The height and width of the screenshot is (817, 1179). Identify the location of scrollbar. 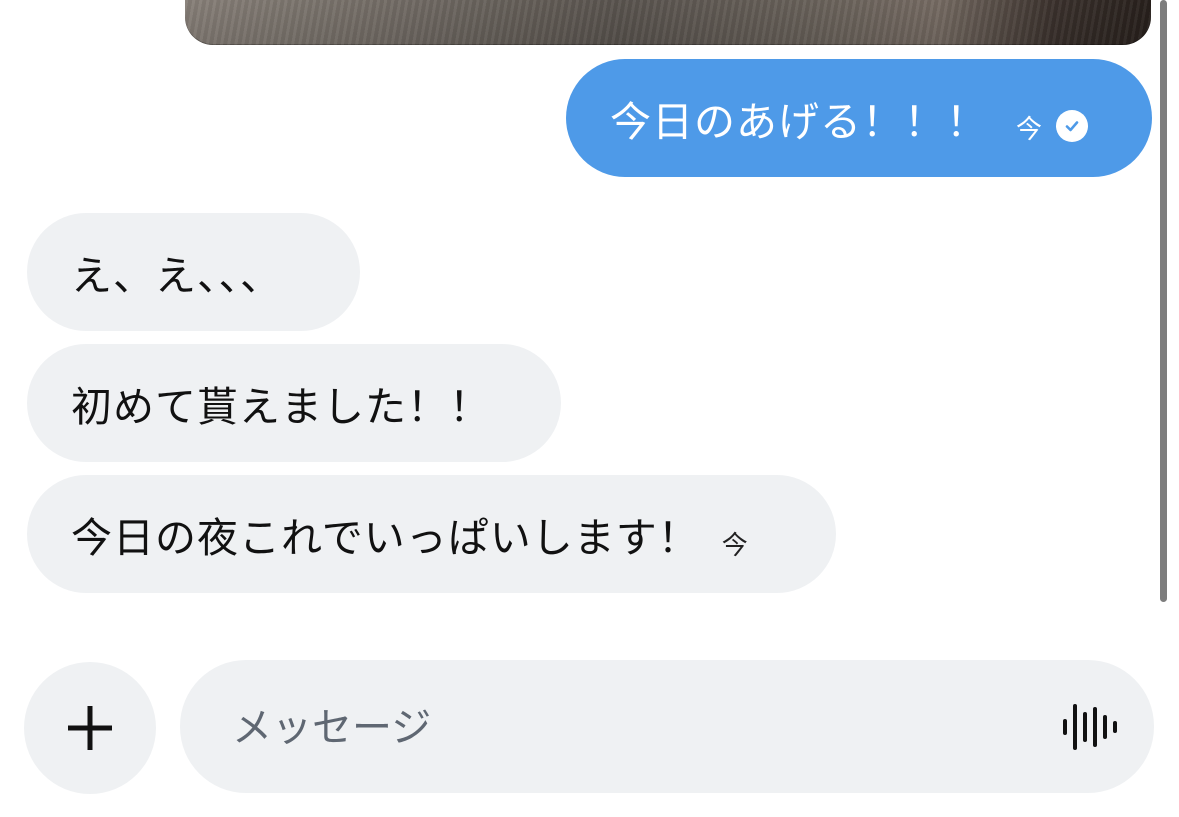
(1163, 301).